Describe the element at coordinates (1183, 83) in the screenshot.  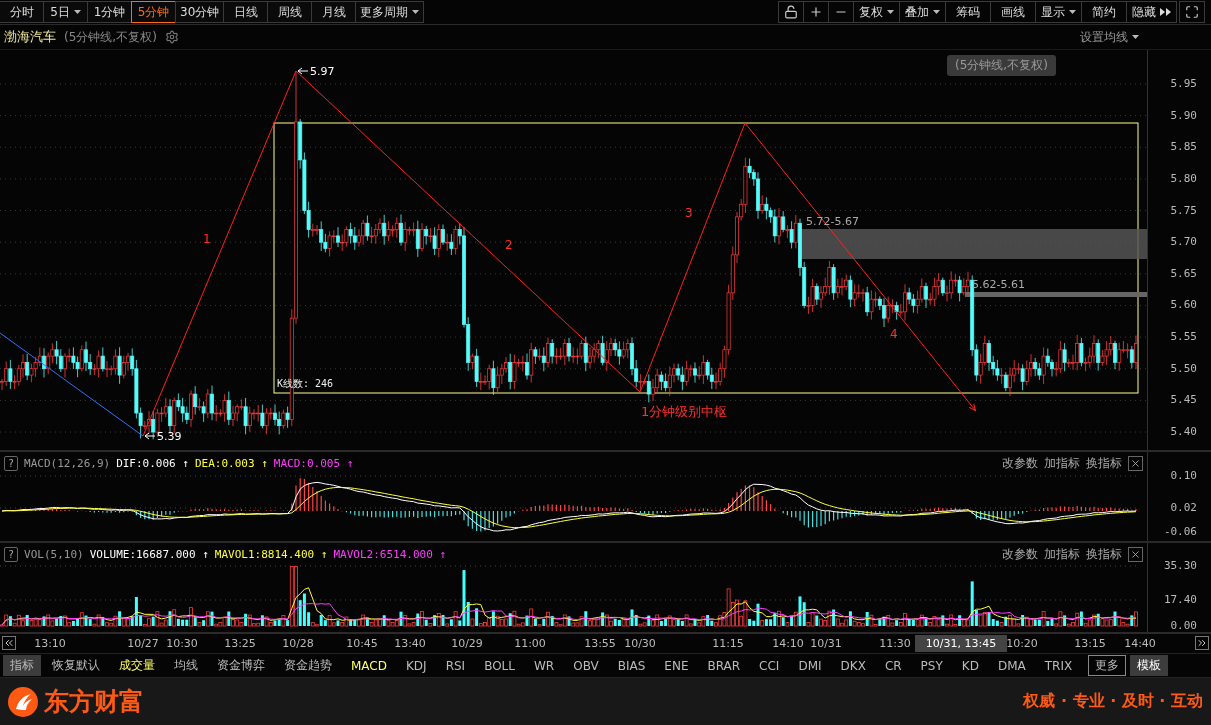
I see `price-axis-label: 5.95` at that location.